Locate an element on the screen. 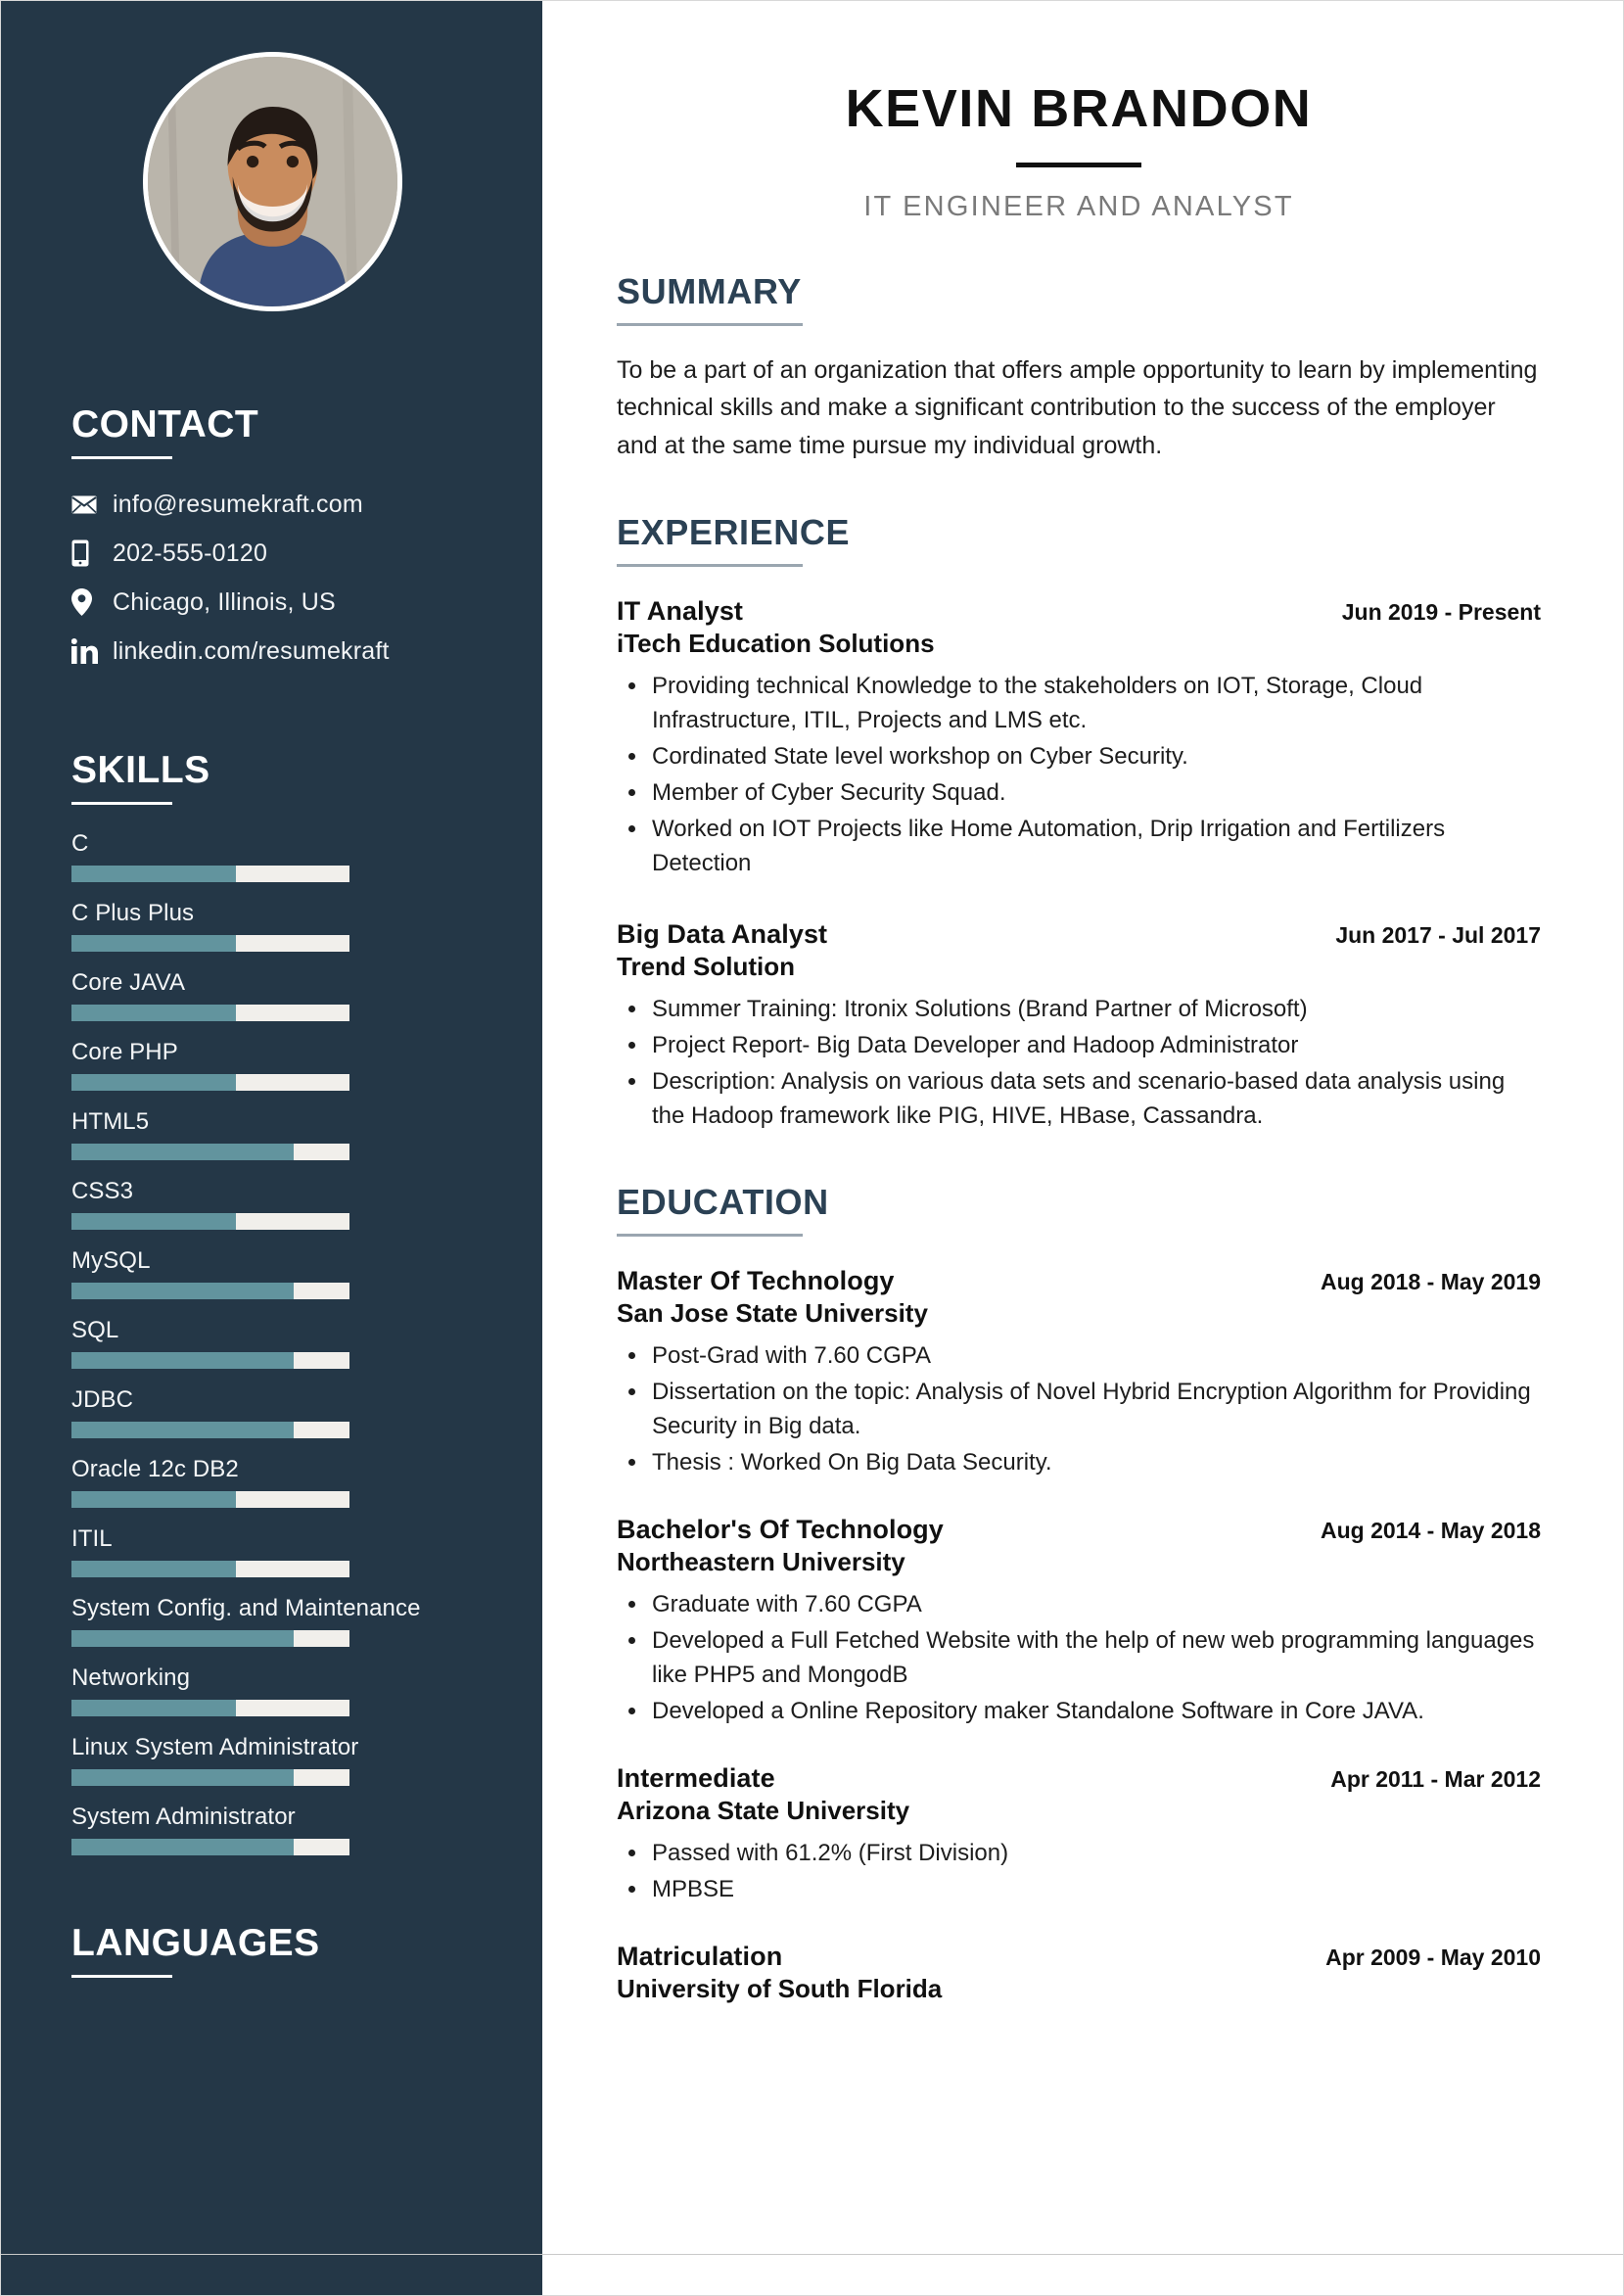 Image resolution: width=1624 pixels, height=2296 pixels. entry-bullet: Passed with 61.2% (First Division) is located at coordinates (1079, 1853).